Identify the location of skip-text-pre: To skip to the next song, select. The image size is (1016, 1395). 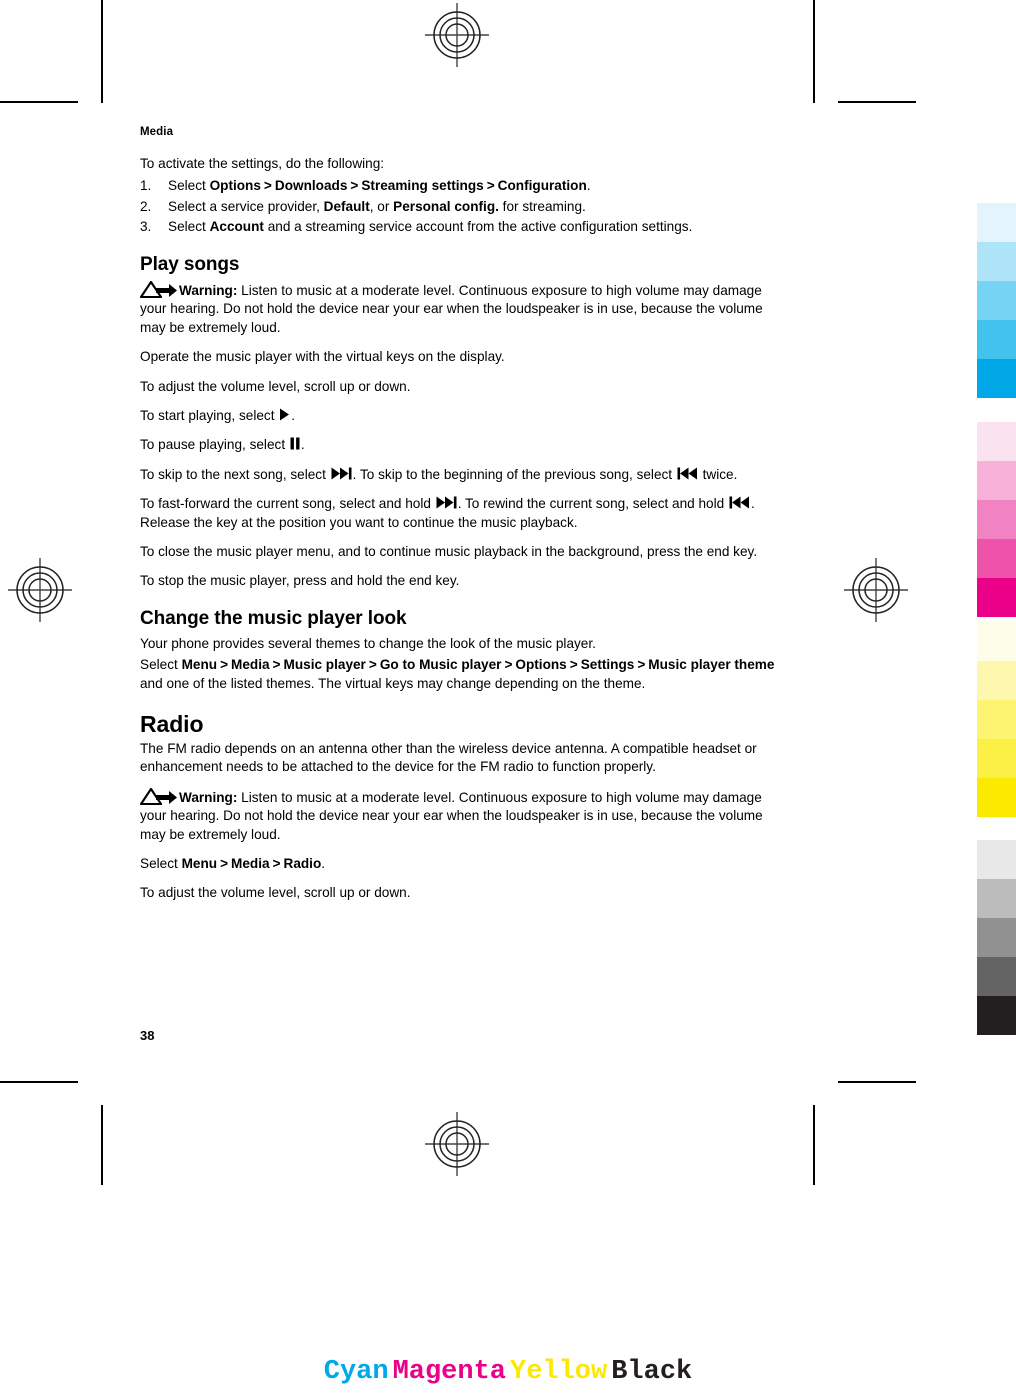
(235, 474).